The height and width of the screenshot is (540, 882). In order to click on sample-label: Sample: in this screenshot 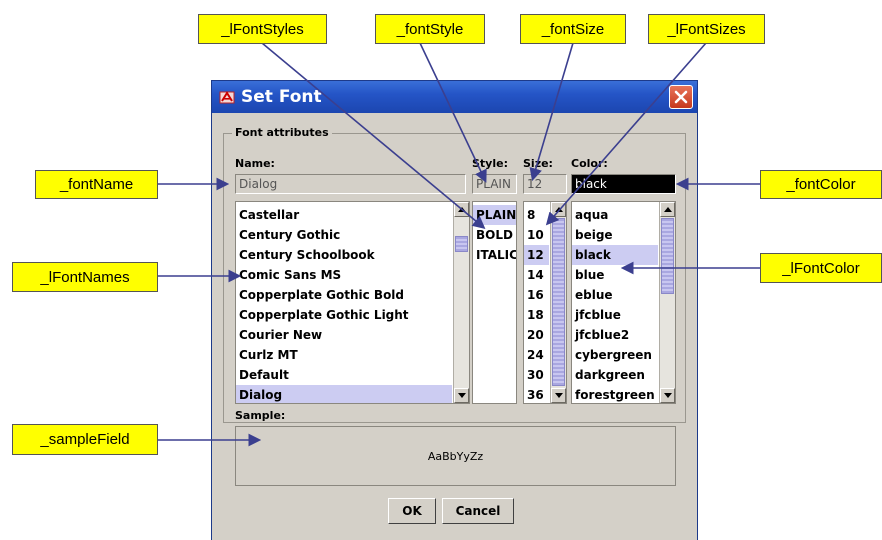, I will do `click(260, 415)`.